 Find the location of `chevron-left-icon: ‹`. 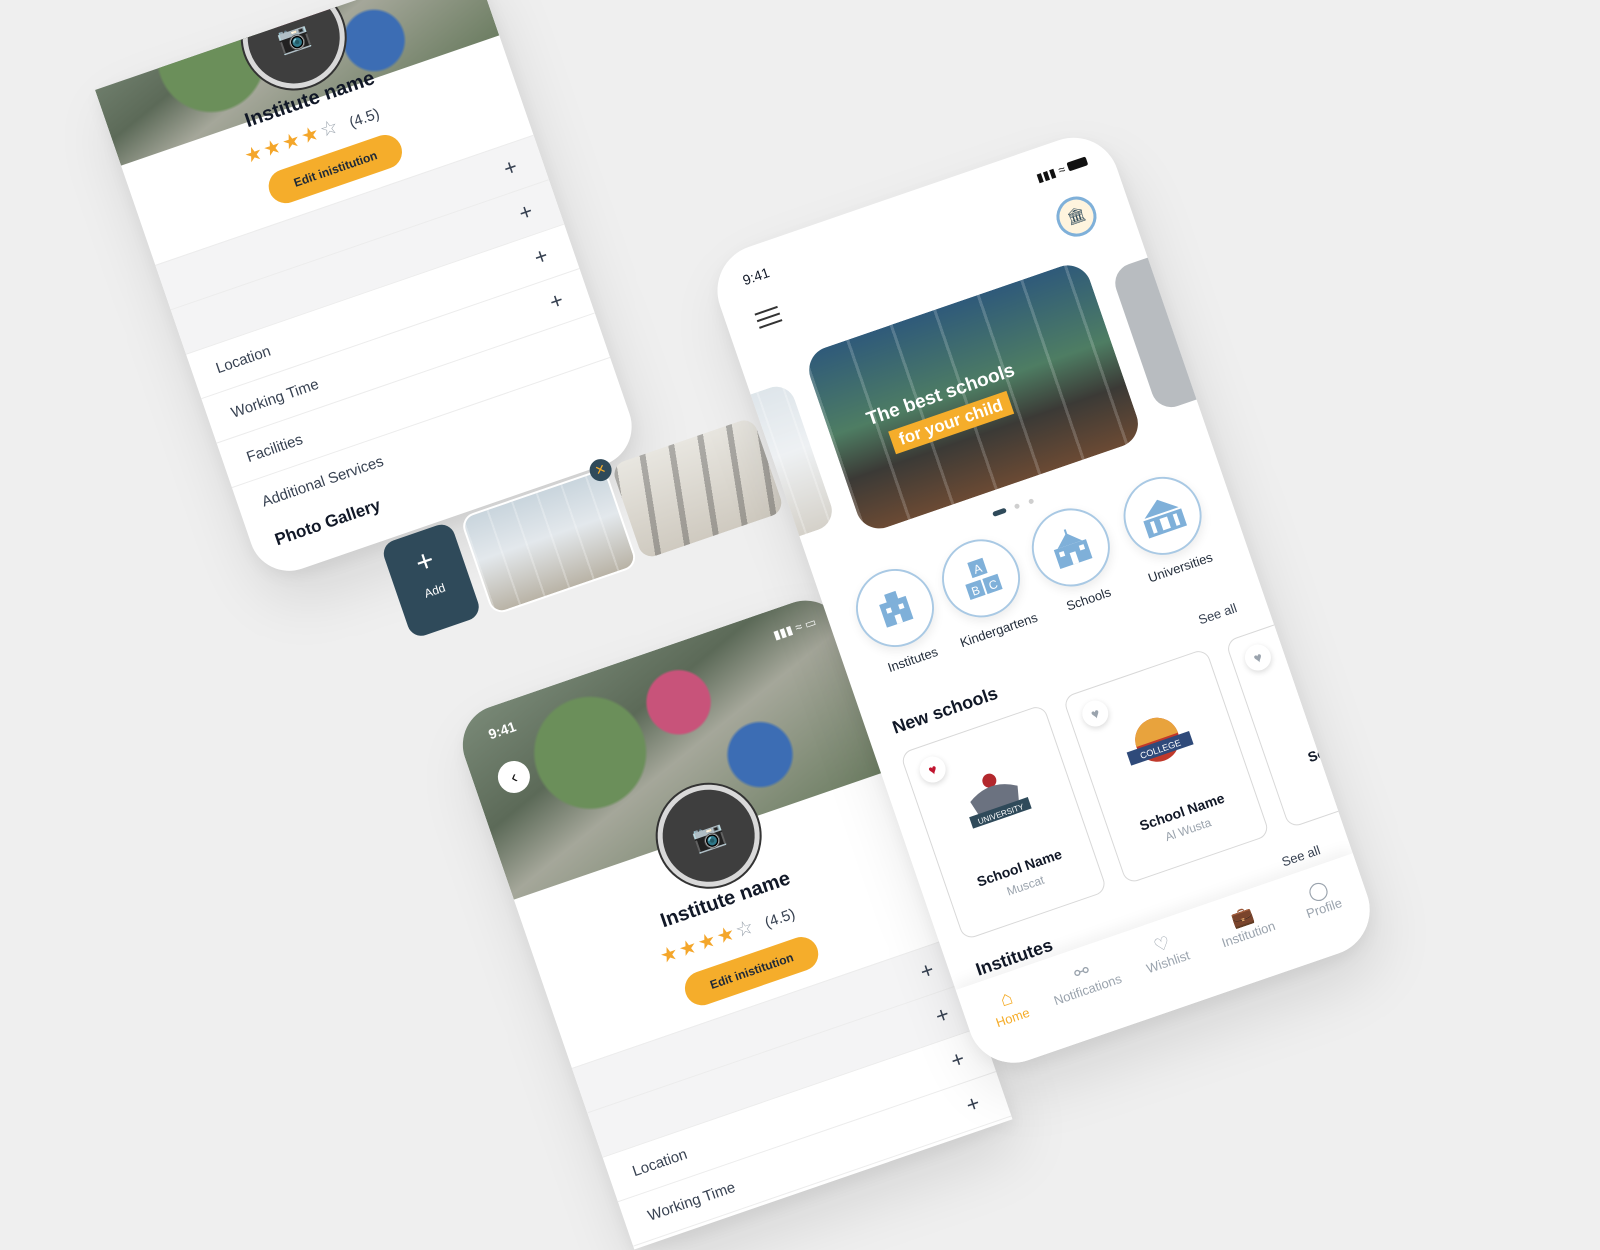

chevron-left-icon: ‹ is located at coordinates (514, 777).